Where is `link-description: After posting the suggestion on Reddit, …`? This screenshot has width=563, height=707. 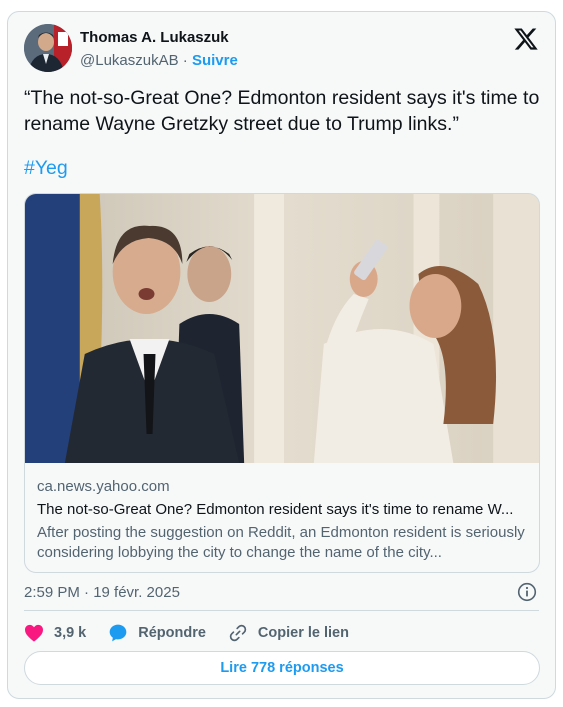
link-description: After posting the suggestion on Reddit, … is located at coordinates (281, 542).